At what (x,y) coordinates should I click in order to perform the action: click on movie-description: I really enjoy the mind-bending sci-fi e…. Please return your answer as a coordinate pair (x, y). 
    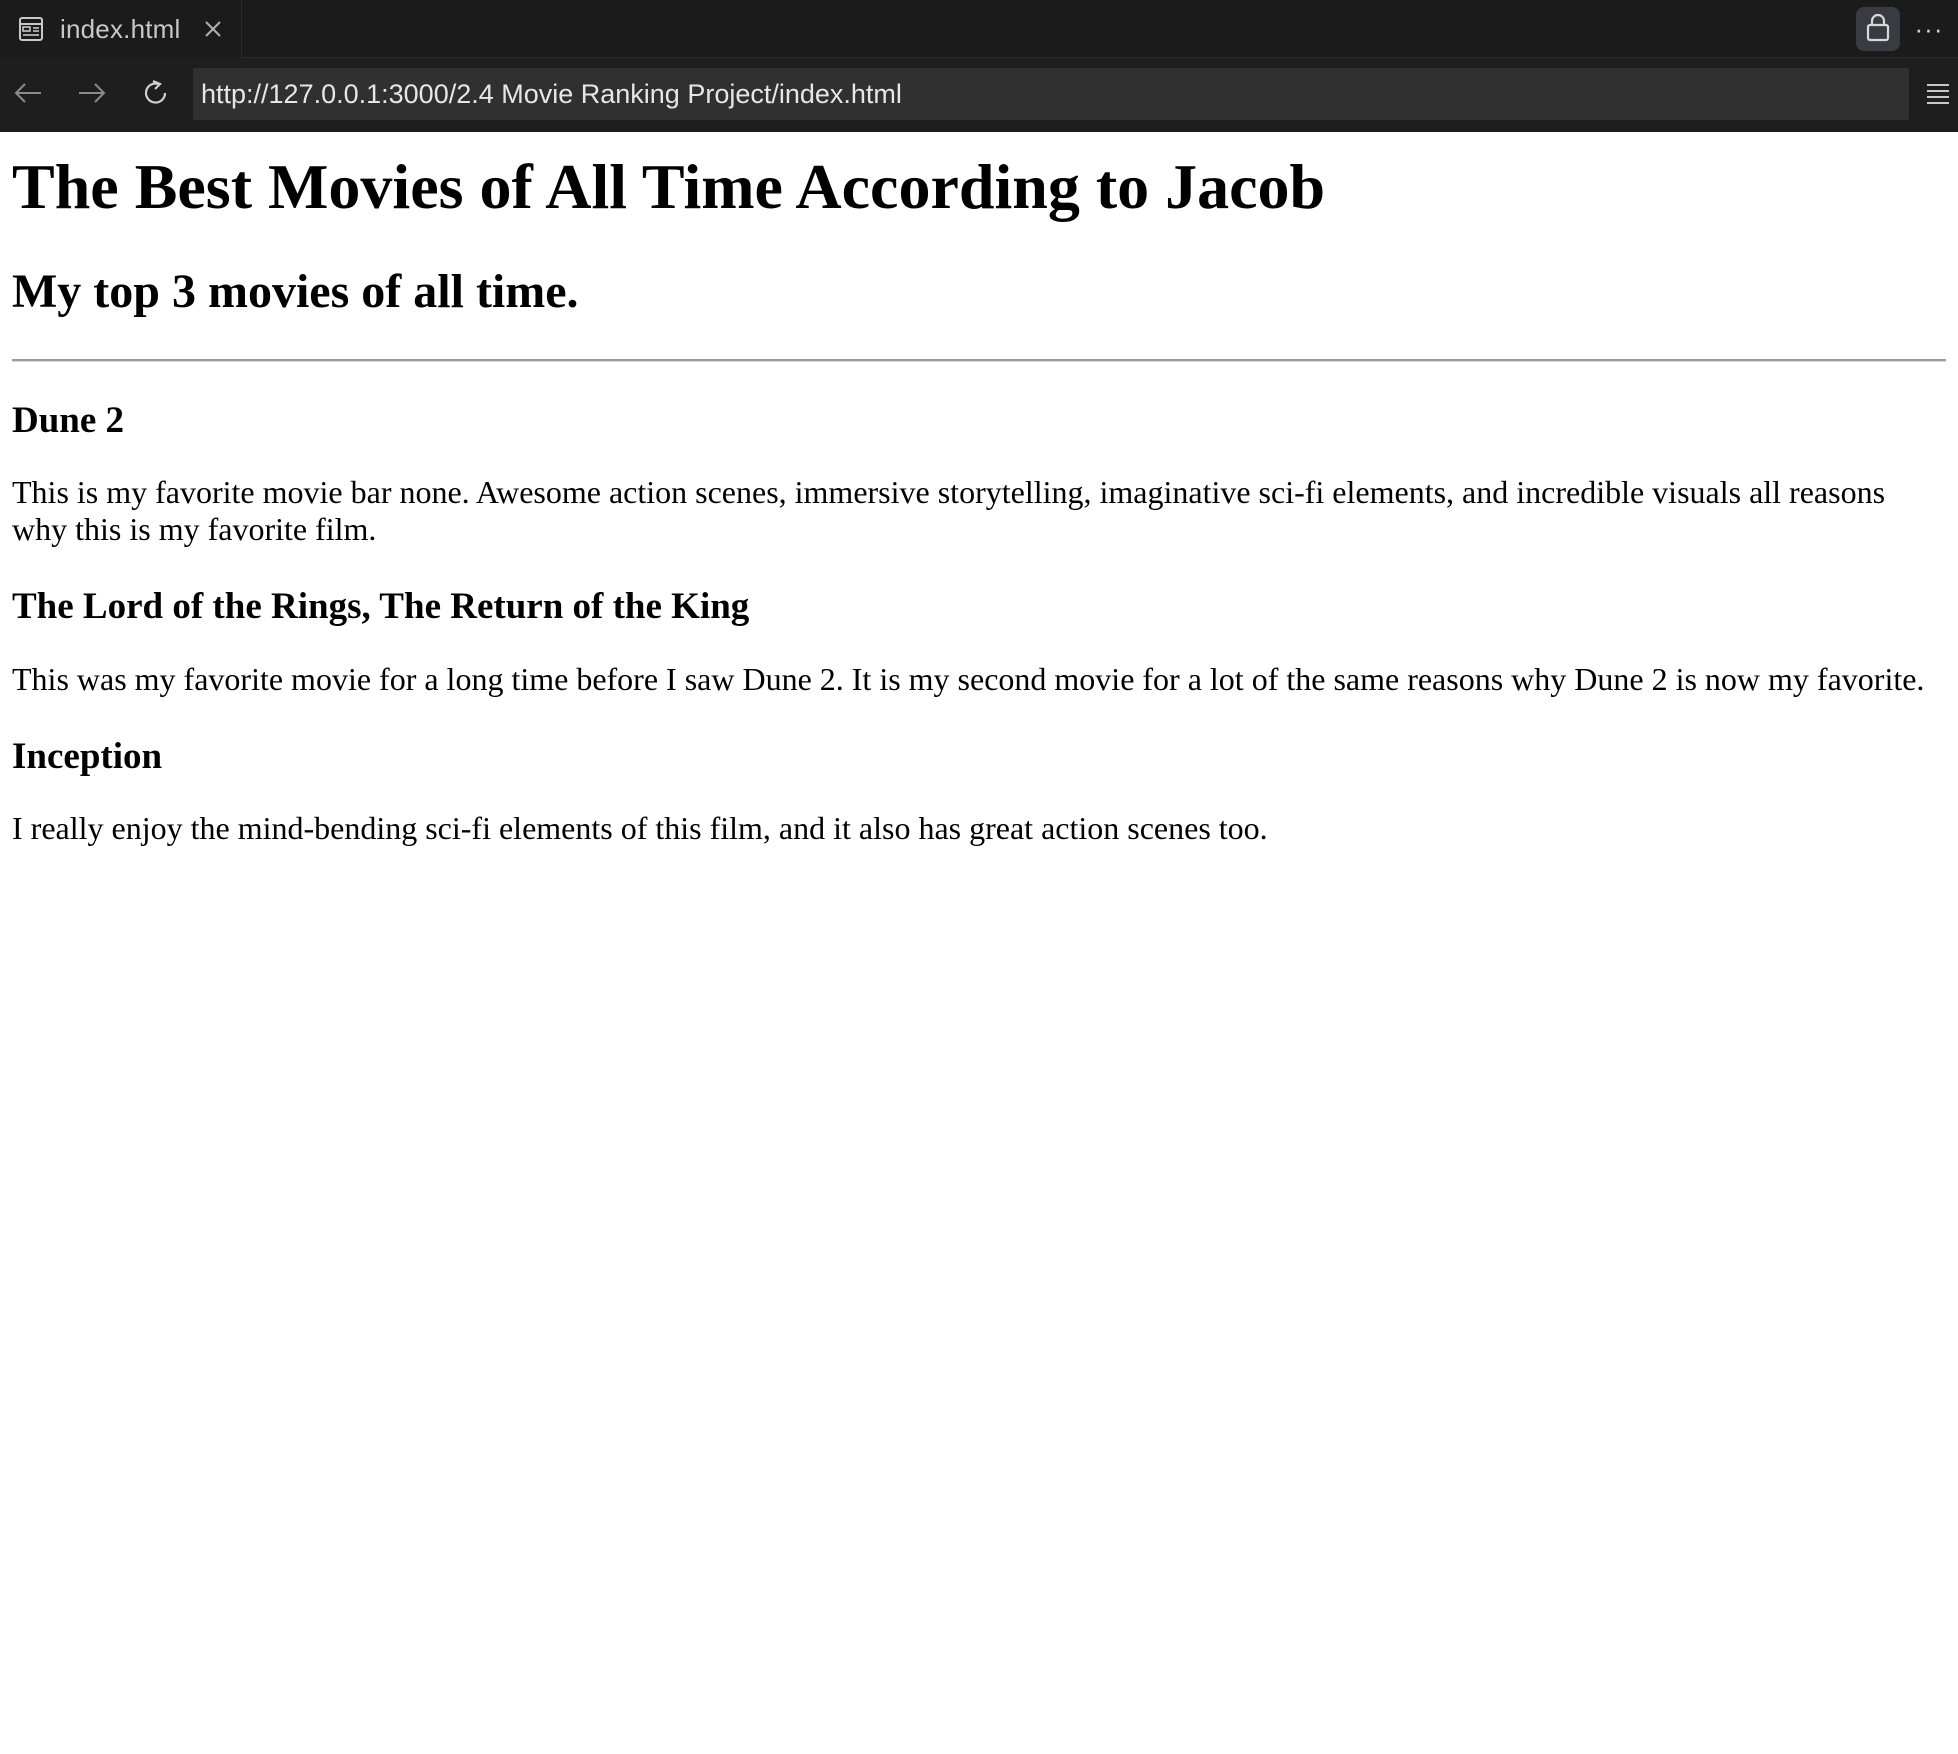
    Looking at the image, I should click on (640, 828).